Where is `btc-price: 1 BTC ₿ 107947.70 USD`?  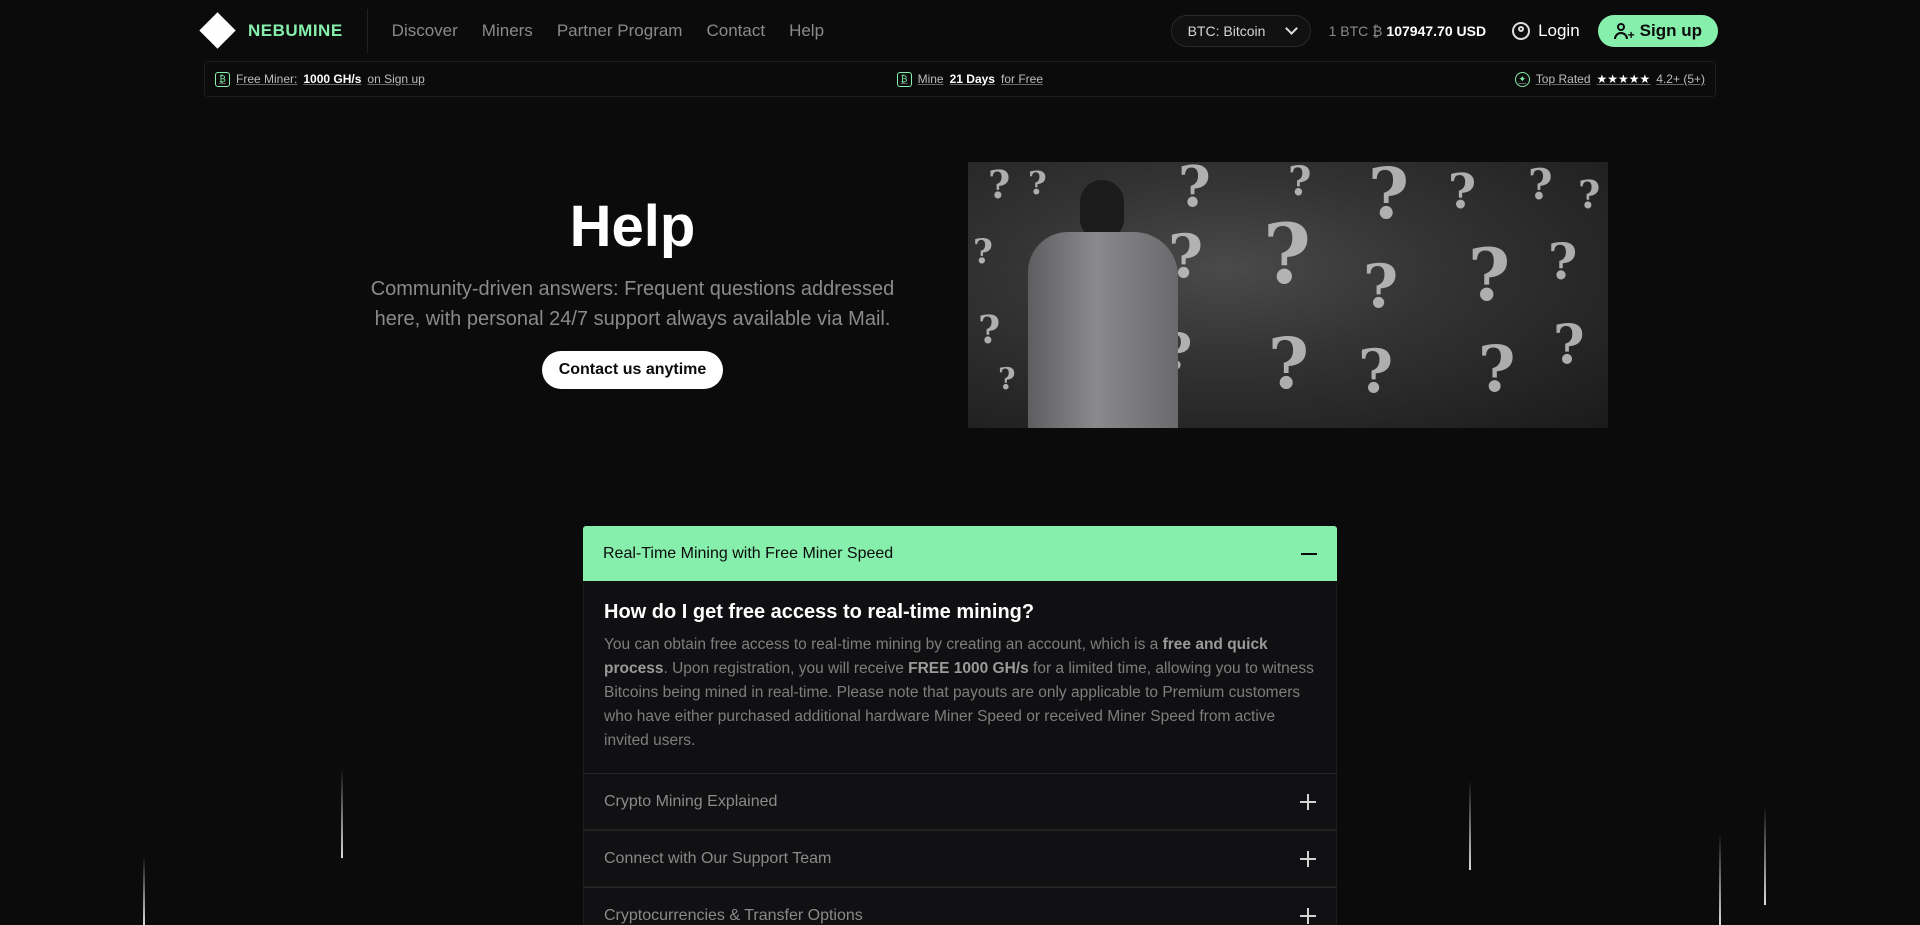 btc-price: 1 BTC ₿ 107947.70 USD is located at coordinates (1407, 31).